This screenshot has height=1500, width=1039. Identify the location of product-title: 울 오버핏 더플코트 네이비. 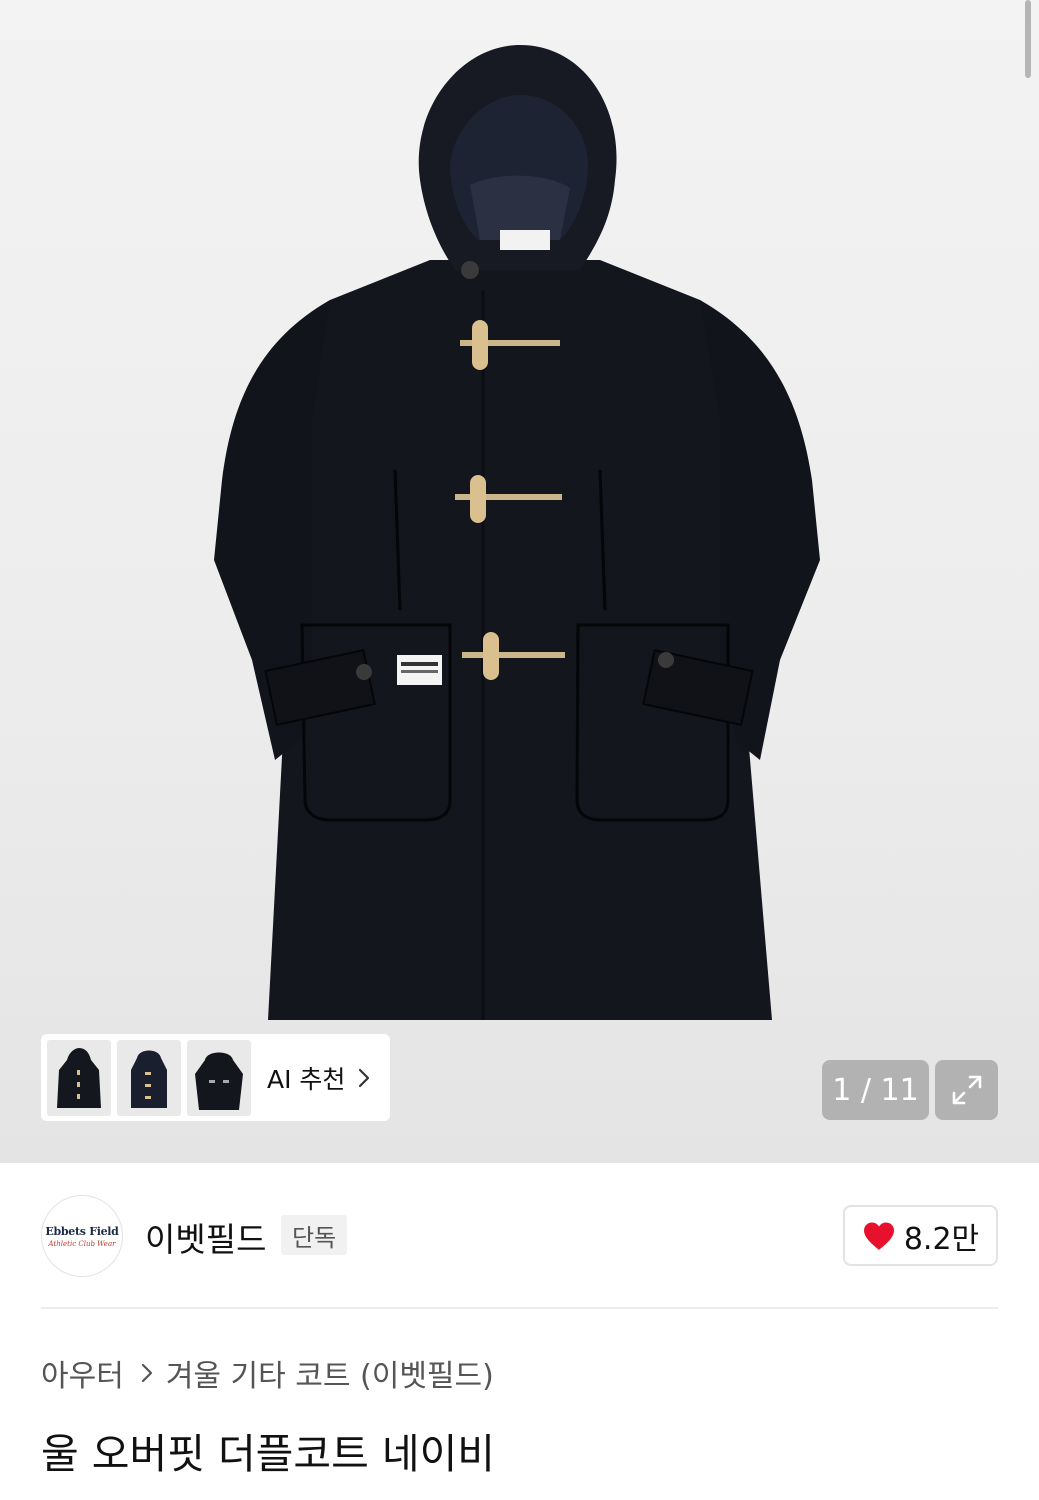
(268, 1454).